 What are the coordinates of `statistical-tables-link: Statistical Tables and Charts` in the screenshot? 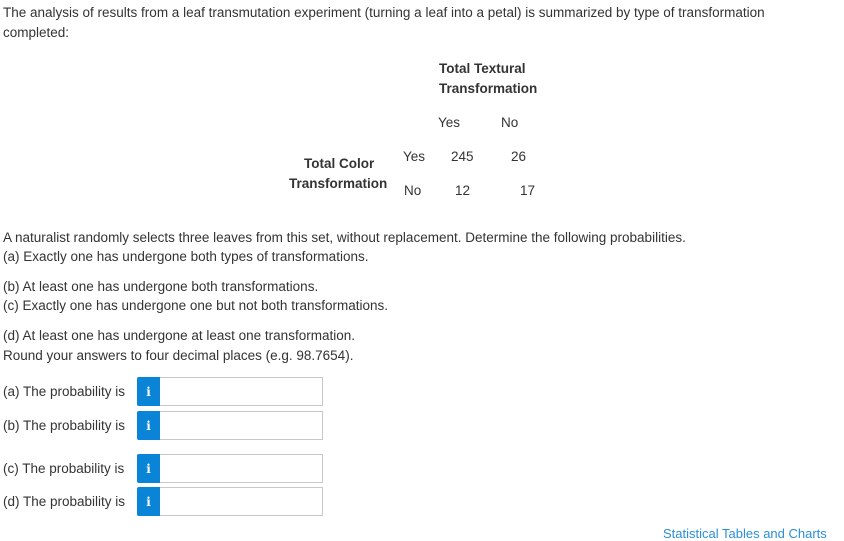 It's located at (745, 533).